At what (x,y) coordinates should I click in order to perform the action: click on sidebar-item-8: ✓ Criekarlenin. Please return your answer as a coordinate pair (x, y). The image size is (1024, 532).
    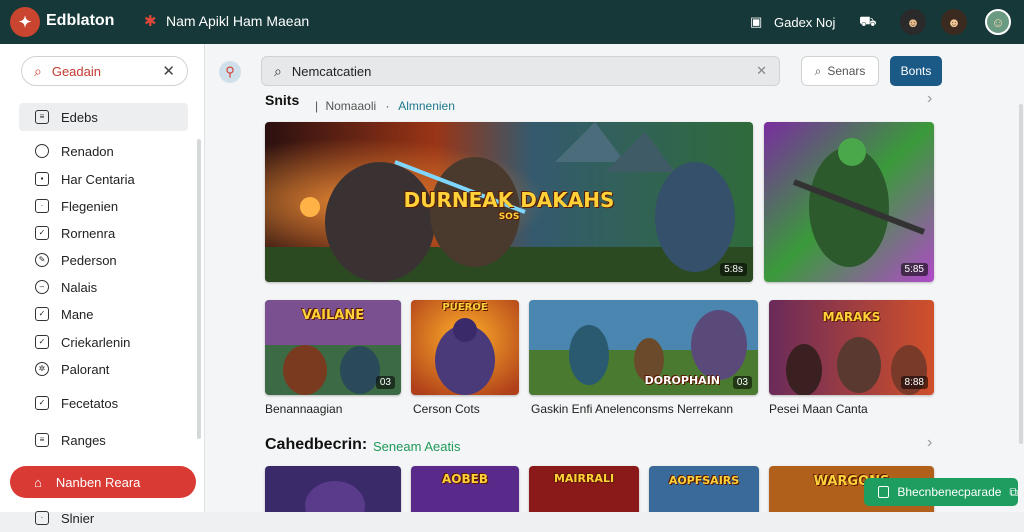
    Looking at the image, I should click on (103, 342).